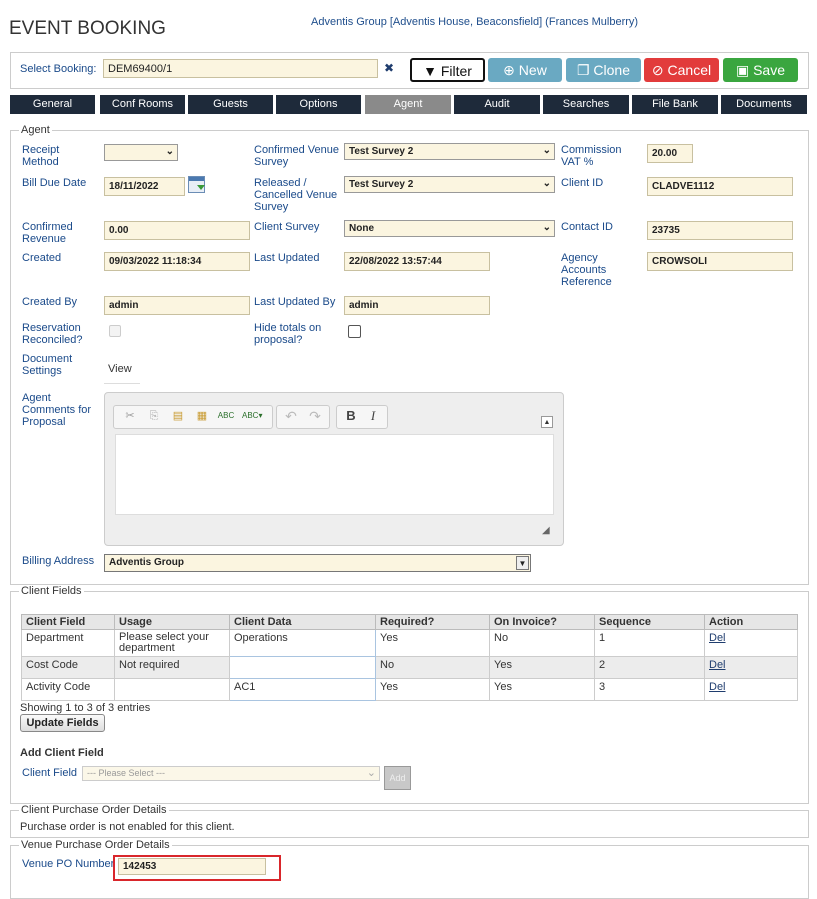 This screenshot has height=899, width=817. What do you see at coordinates (449, 228) in the screenshot?
I see `client-survey-select: None ⌄` at bounding box center [449, 228].